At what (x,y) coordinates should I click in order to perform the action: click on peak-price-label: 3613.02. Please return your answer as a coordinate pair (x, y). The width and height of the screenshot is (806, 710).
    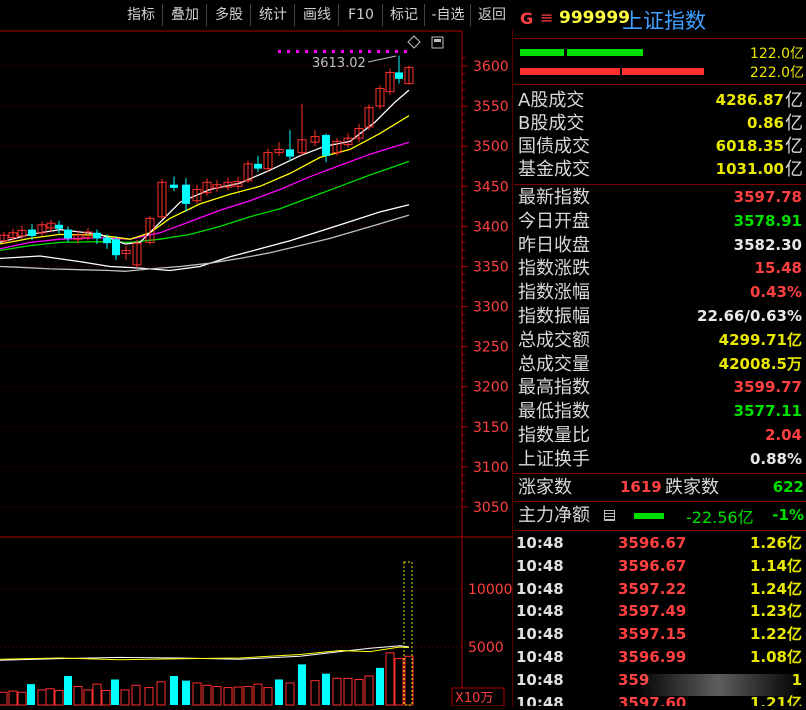
    Looking at the image, I should click on (339, 63).